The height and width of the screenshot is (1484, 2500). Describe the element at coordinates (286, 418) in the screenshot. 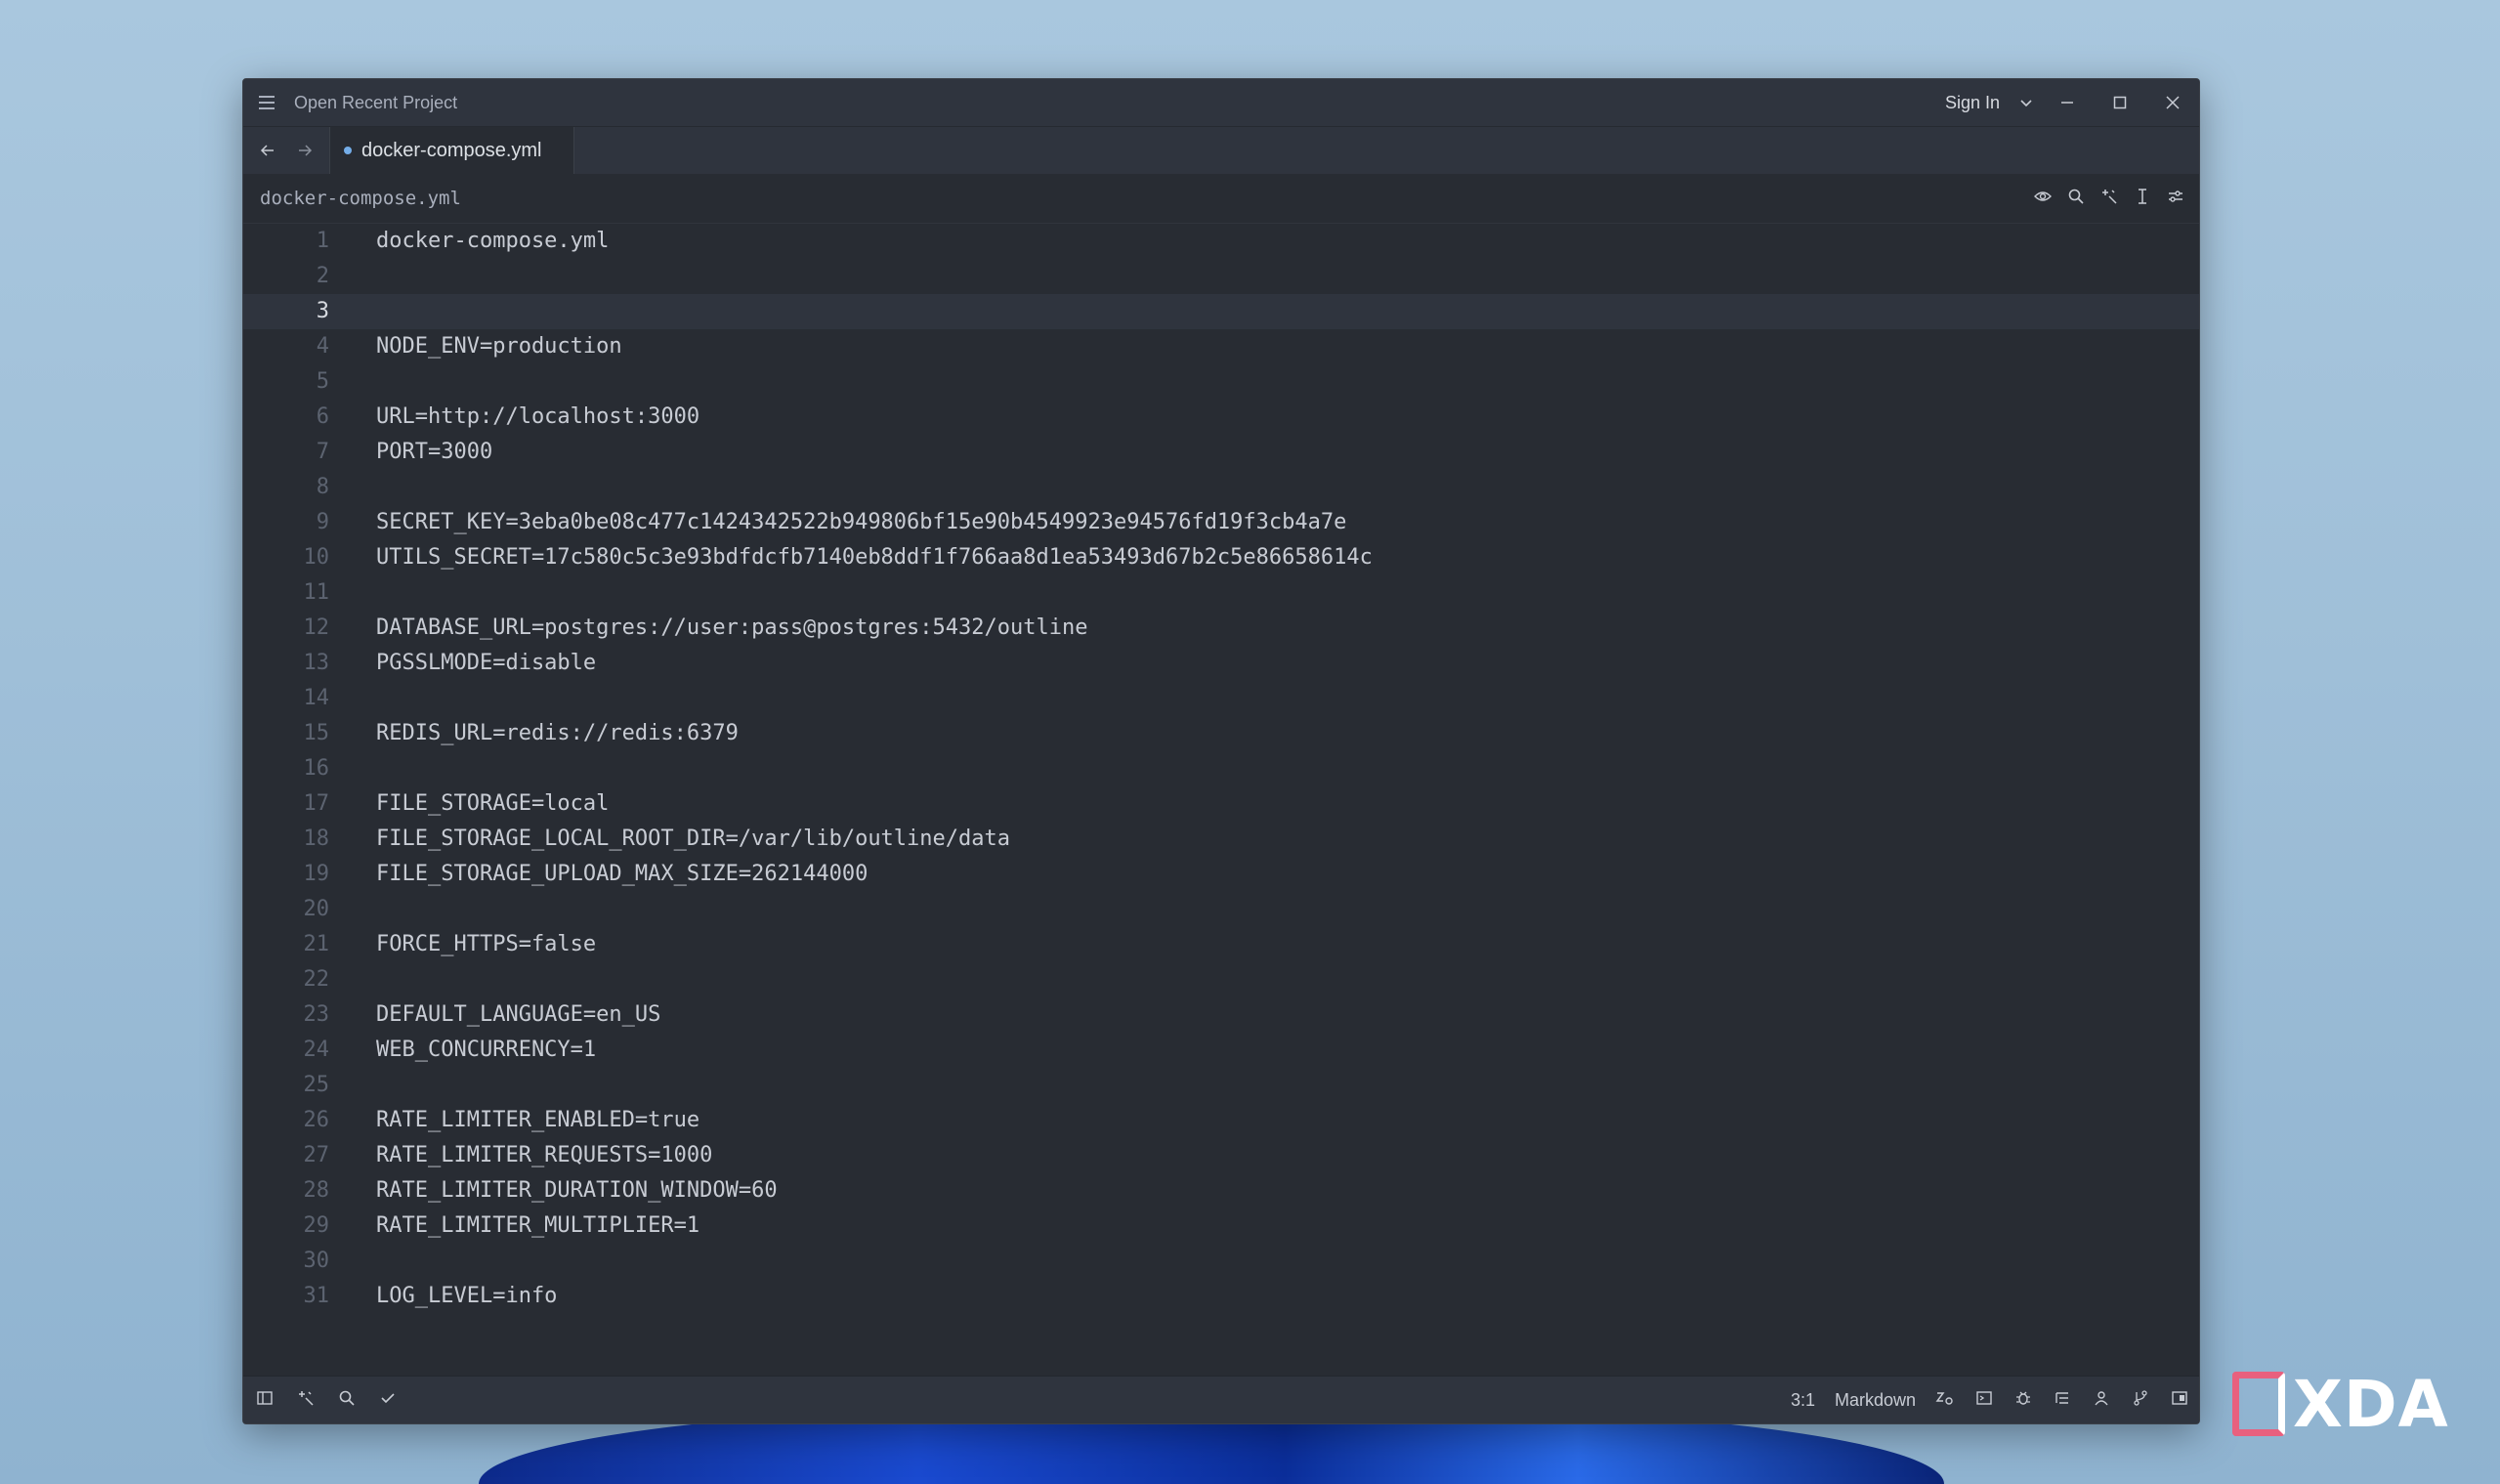

I see `line-number: 6` at that location.